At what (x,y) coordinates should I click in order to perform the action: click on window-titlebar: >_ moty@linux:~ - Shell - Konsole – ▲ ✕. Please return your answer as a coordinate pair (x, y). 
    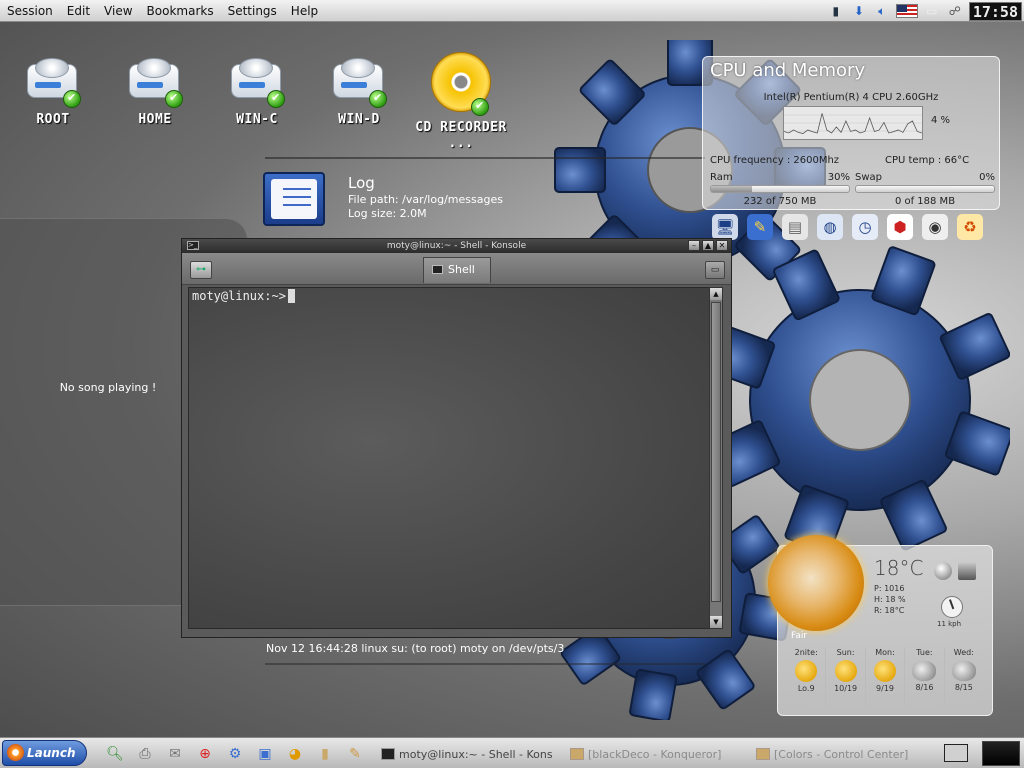
    Looking at the image, I should click on (456, 246).